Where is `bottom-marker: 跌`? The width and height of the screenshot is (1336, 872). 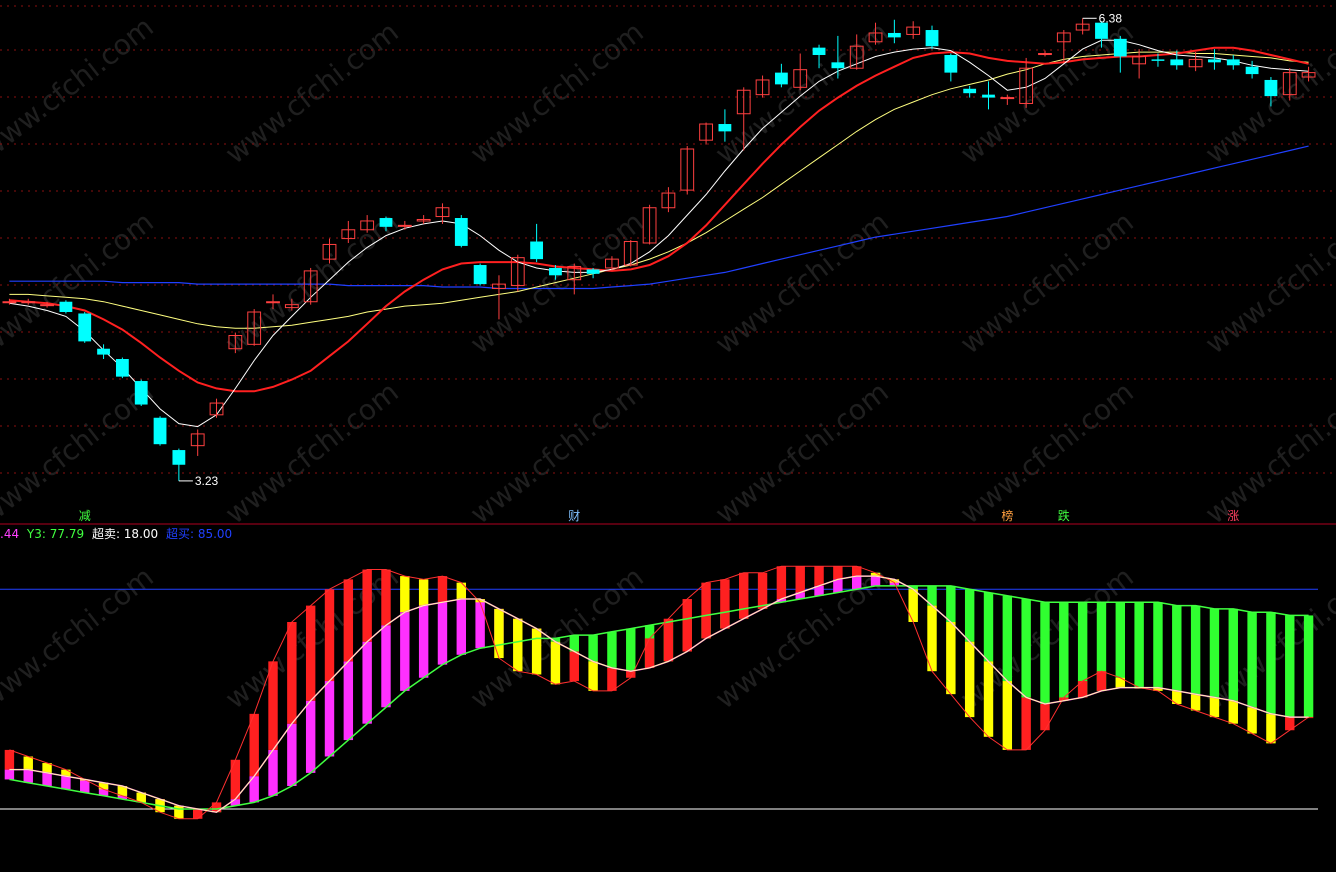 bottom-marker: 跌 is located at coordinates (1064, 515).